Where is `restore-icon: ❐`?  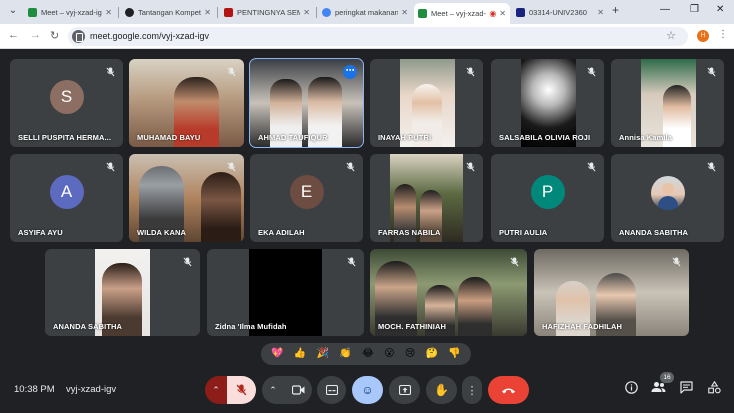
restore-icon: ❐ is located at coordinates (694, 9).